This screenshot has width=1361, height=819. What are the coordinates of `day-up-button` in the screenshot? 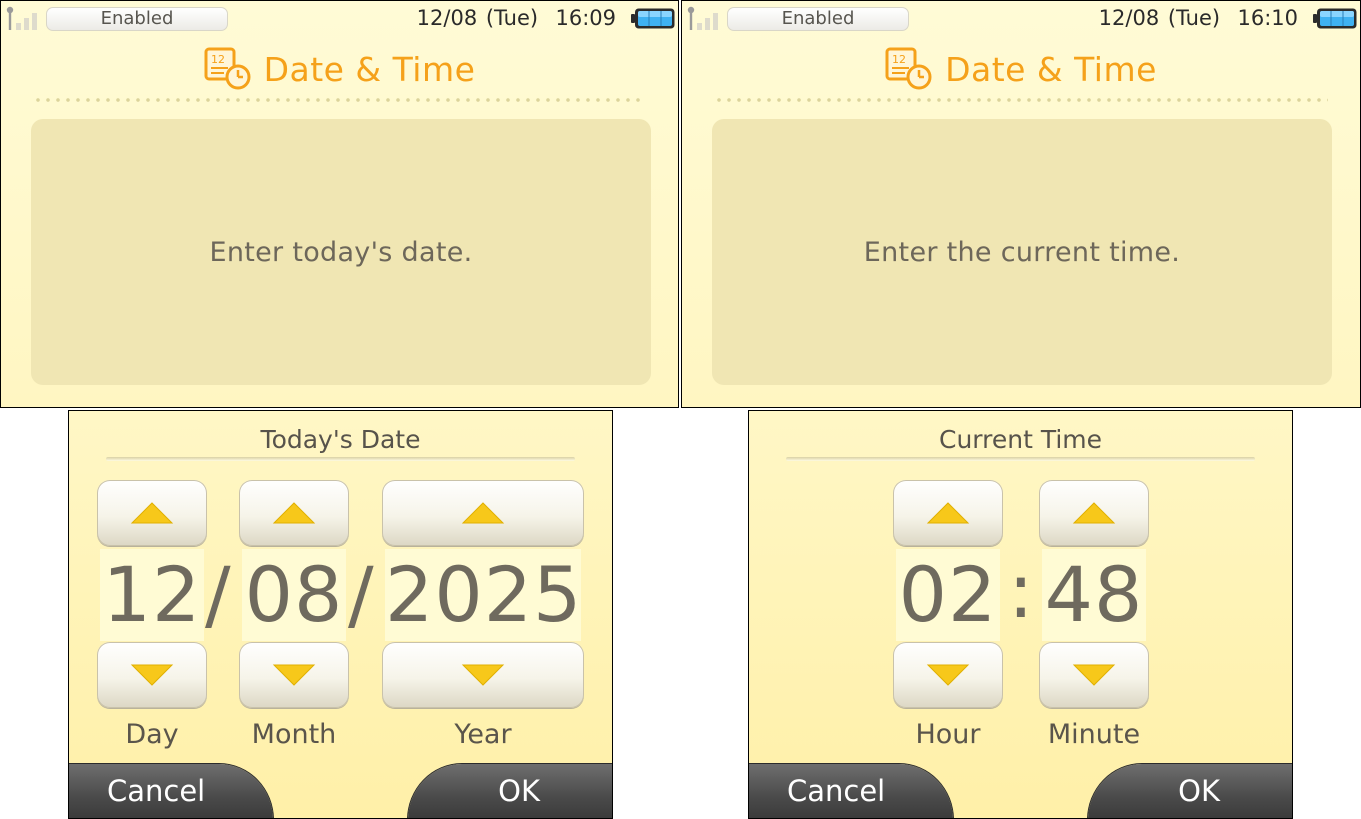 It's located at (152, 513).